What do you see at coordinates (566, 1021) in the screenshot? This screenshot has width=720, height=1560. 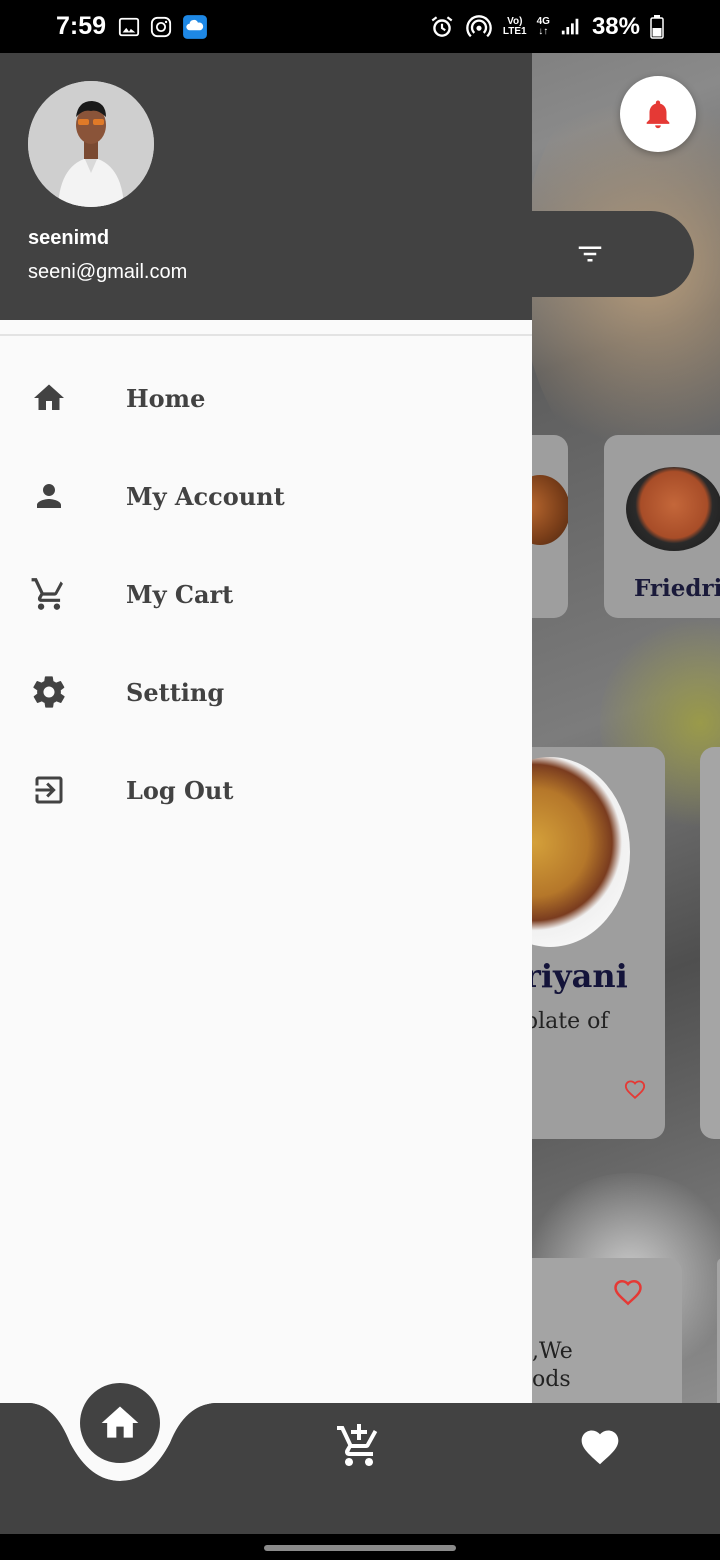 I see `food-description: plate of` at bounding box center [566, 1021].